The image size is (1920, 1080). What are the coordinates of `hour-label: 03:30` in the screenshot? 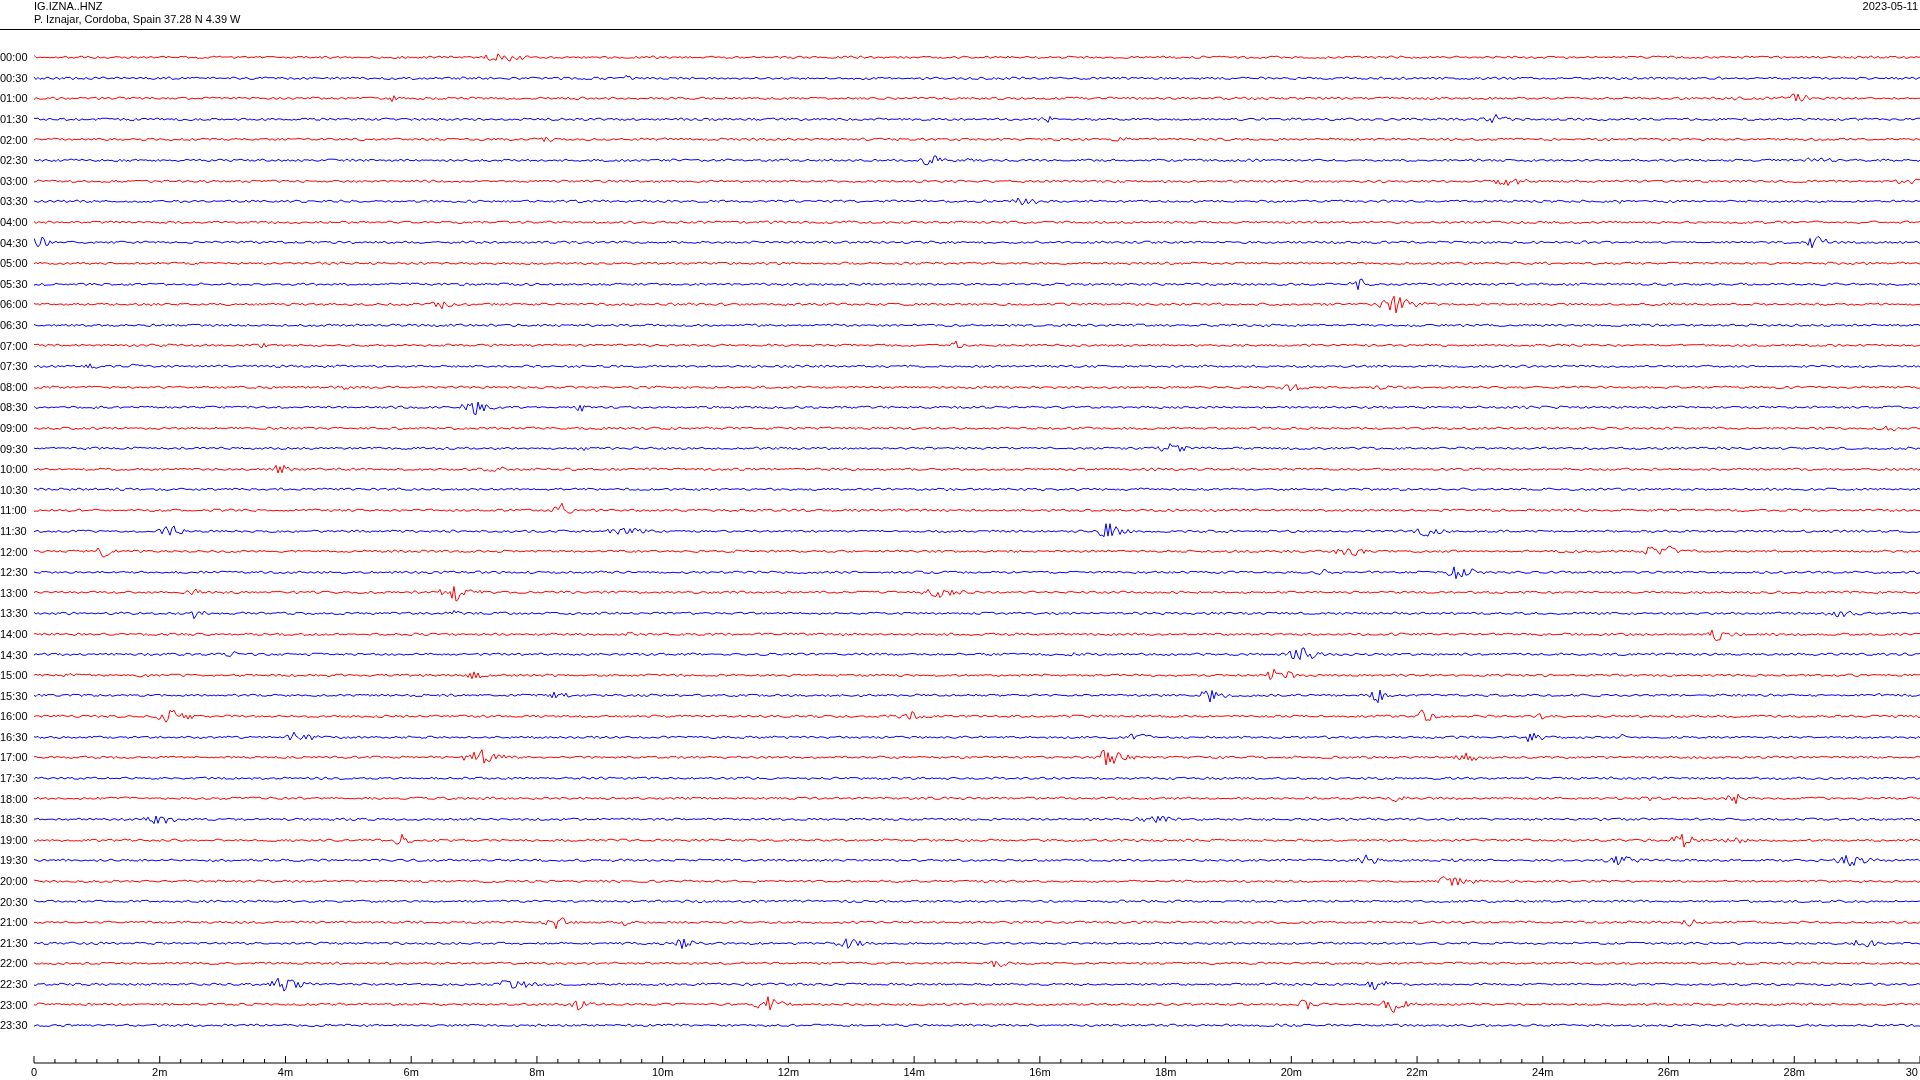 It's located at (14, 201).